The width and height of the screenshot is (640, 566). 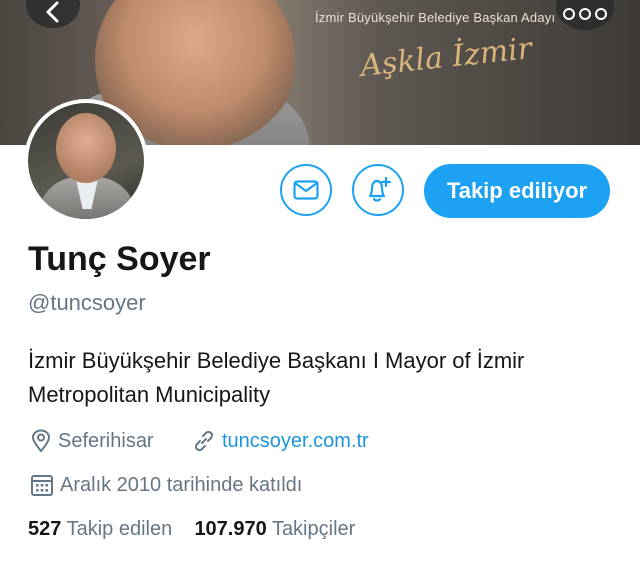 What do you see at coordinates (295, 441) in the screenshot?
I see `website-link: tuncsoyer.com.tr` at bounding box center [295, 441].